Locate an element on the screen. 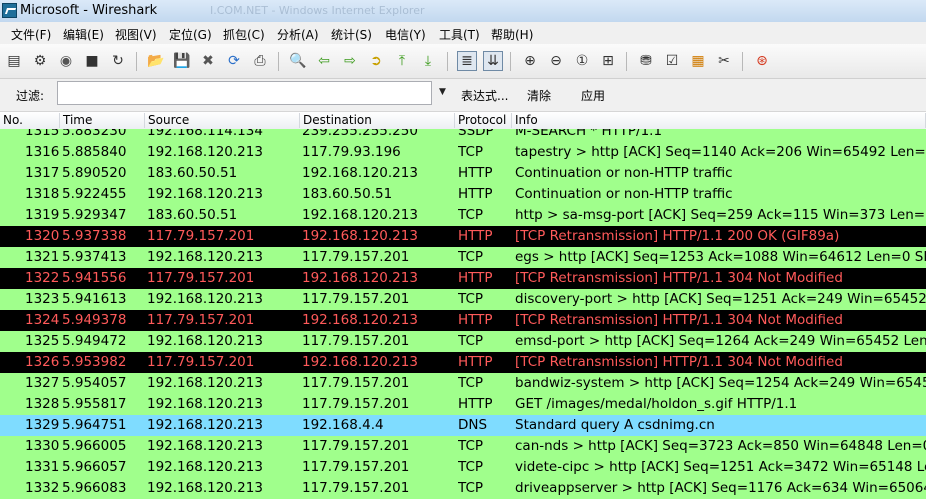  menu-item-2: 视图(V) is located at coordinates (136, 34).